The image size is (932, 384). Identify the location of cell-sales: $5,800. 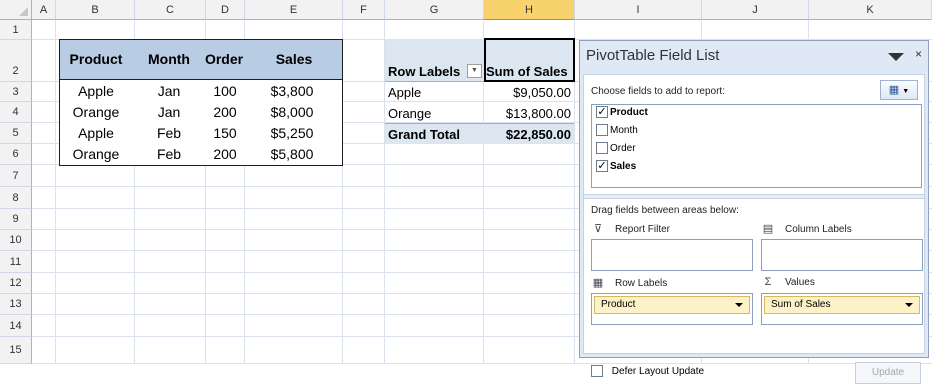
(292, 154).